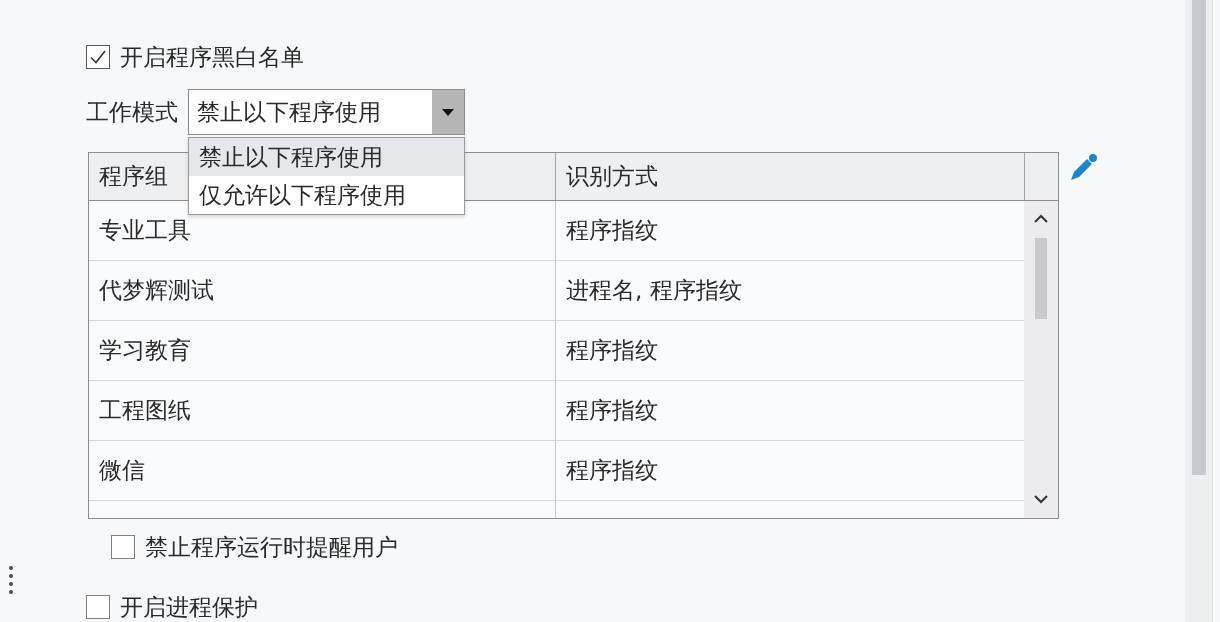 Image resolution: width=1220 pixels, height=622 pixels. What do you see at coordinates (1041, 359) in the screenshot?
I see `scrollbar` at bounding box center [1041, 359].